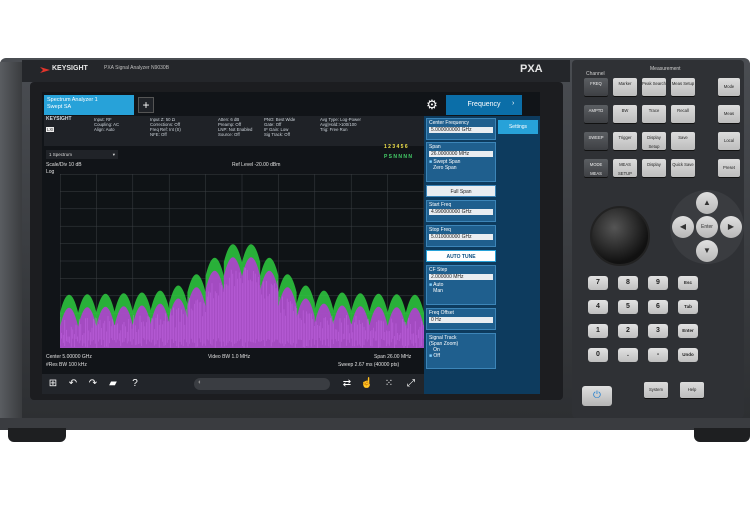 This screenshot has height=508, width=750. What do you see at coordinates (484, 105) in the screenshot?
I see `frequency-menu-button: Frequency` at bounding box center [484, 105].